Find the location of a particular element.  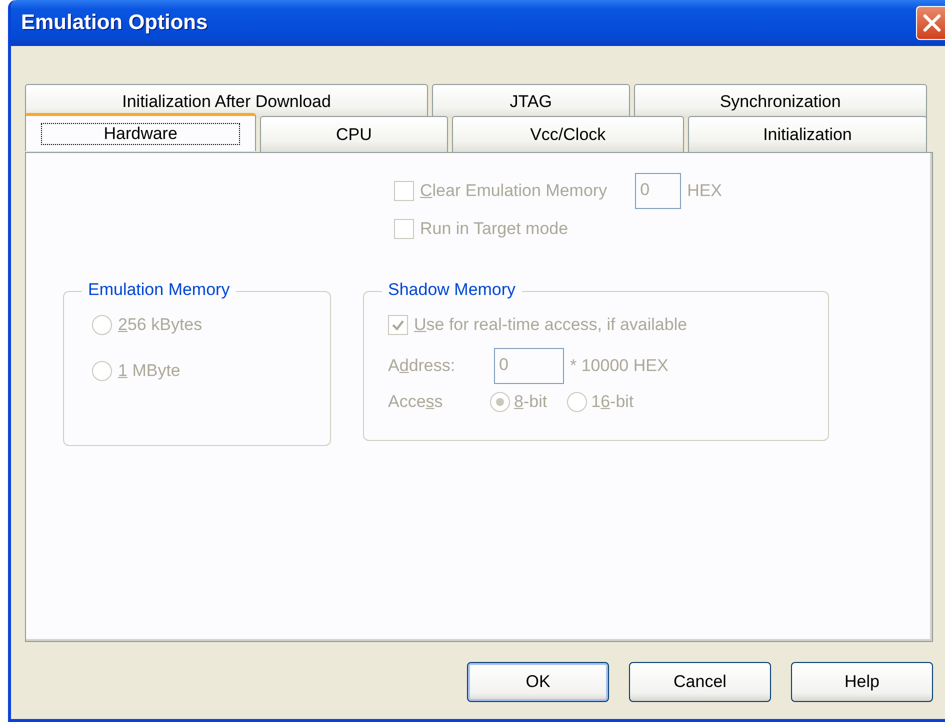

checkbox-label: Clear Emulation Memory is located at coordinates (514, 191).